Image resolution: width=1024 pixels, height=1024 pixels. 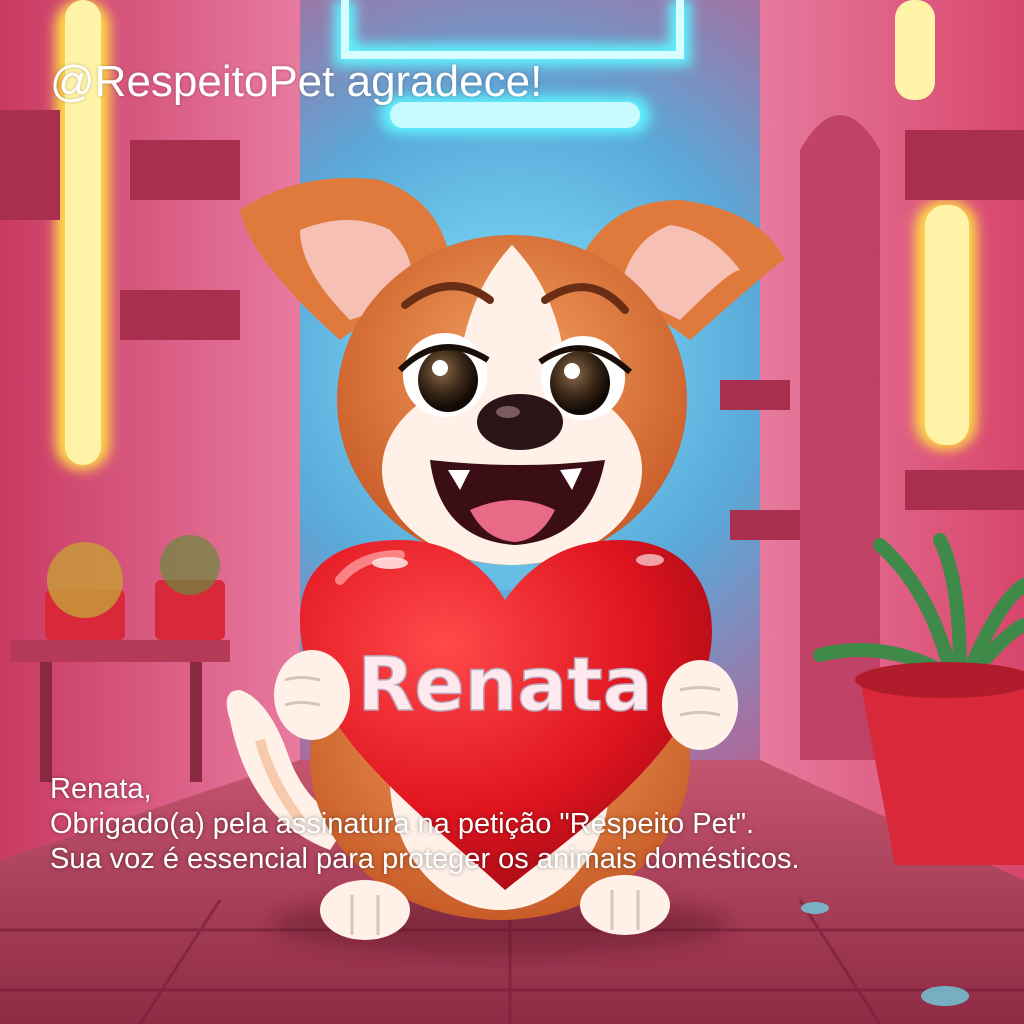 What do you see at coordinates (504, 685) in the screenshot?
I see `heart-name-text: Renata` at bounding box center [504, 685].